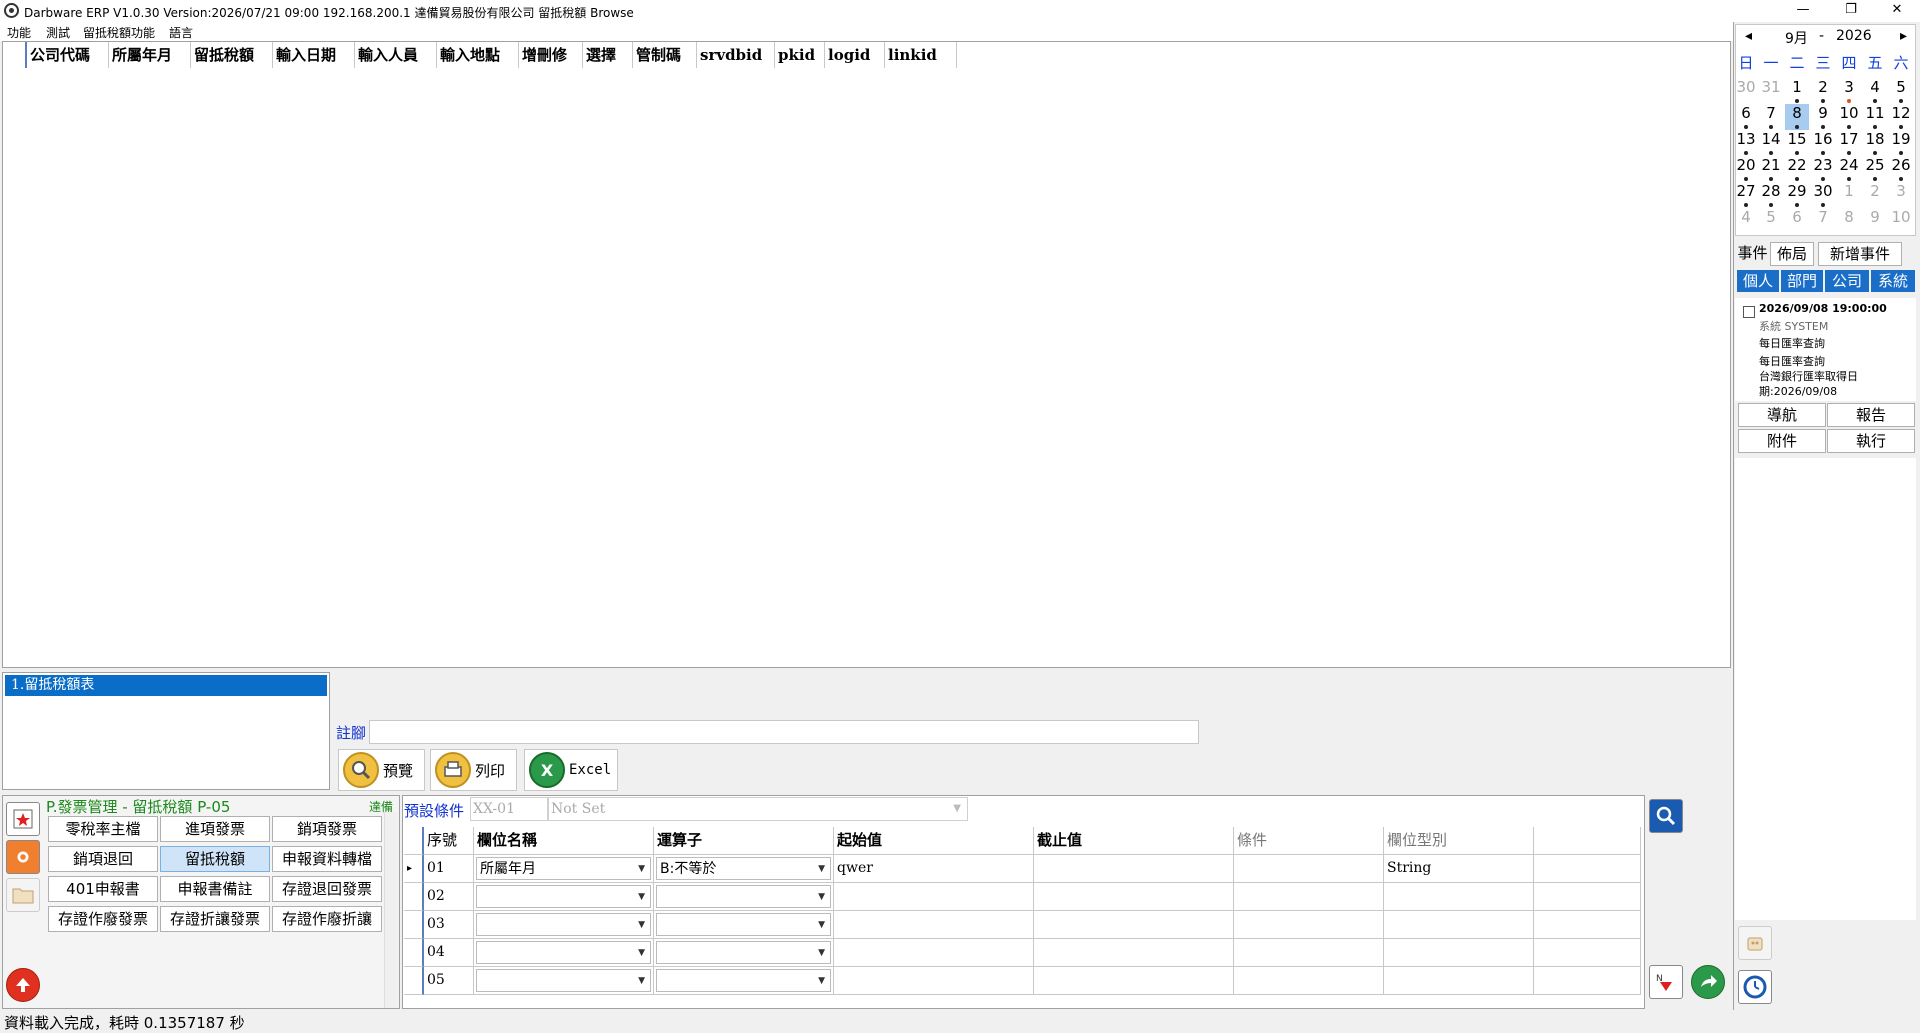 Image resolution: width=1920 pixels, height=1033 pixels. Describe the element at coordinates (784, 732) in the screenshot. I see `footnote-input` at that location.